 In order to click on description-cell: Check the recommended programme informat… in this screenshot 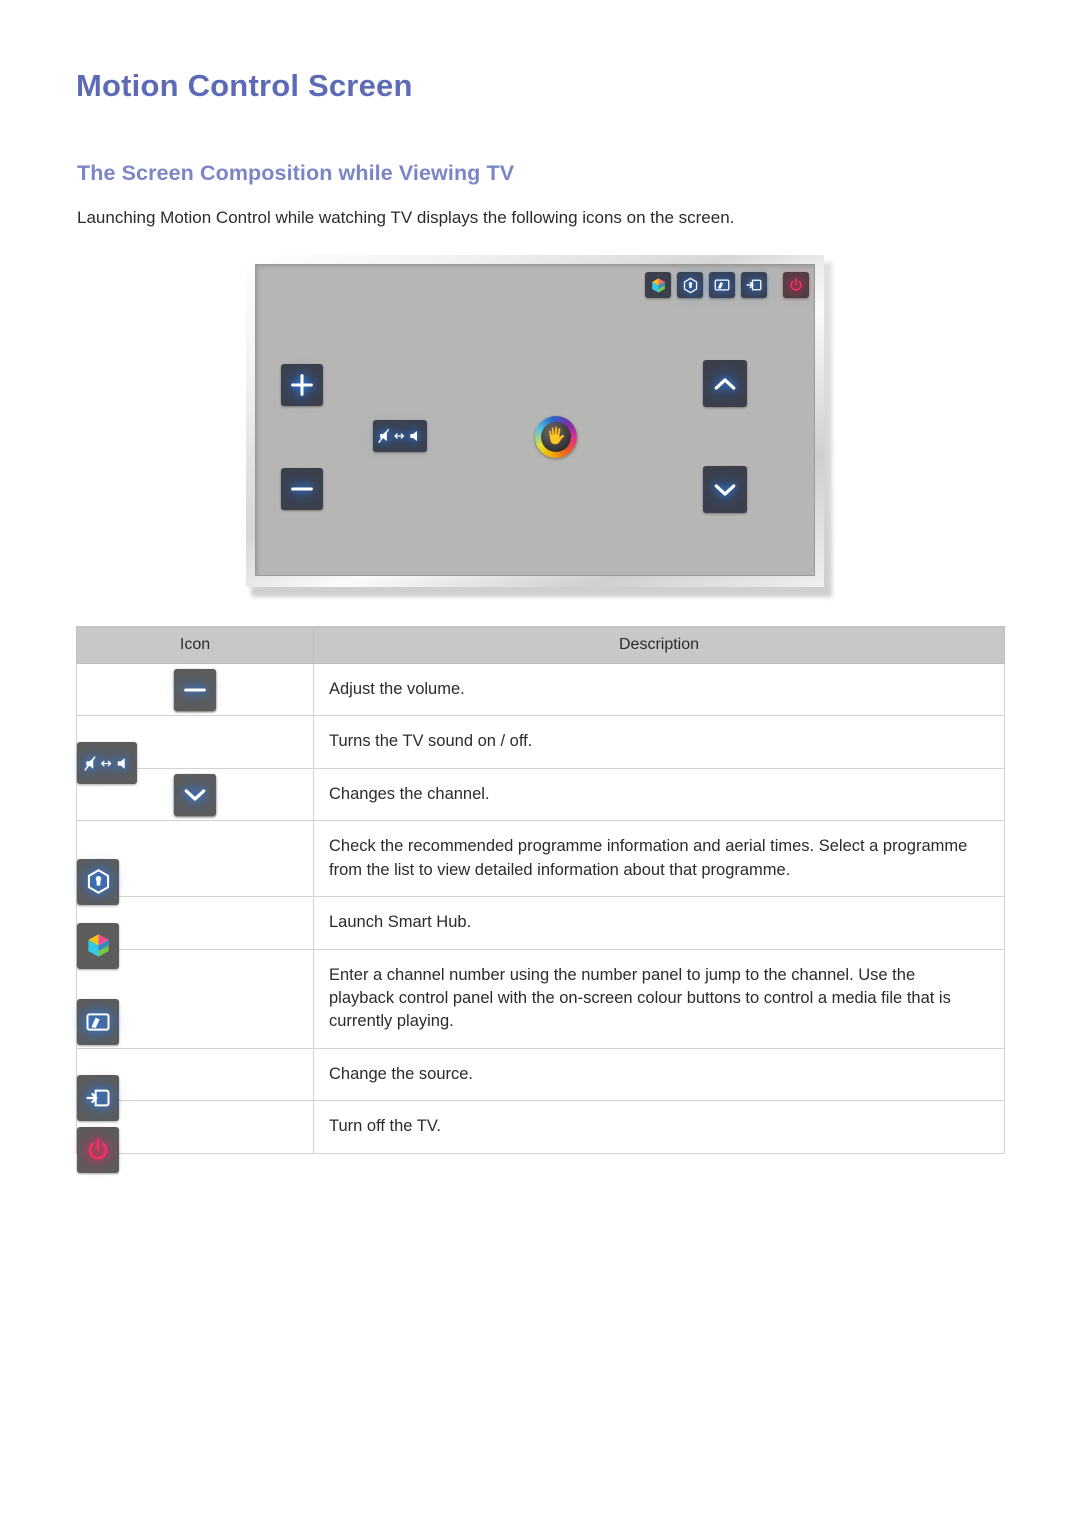, I will do `click(659, 859)`.